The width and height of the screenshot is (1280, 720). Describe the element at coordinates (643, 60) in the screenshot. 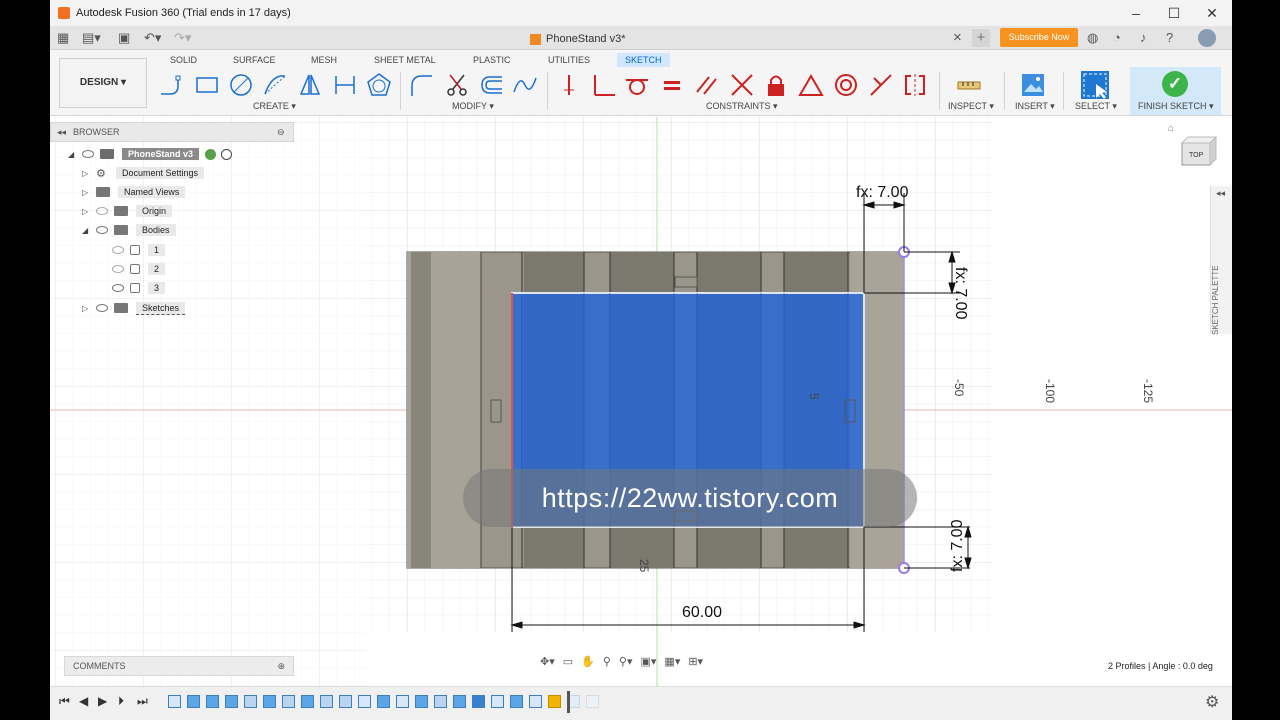

I see `tab-sketch: SKETCH` at that location.